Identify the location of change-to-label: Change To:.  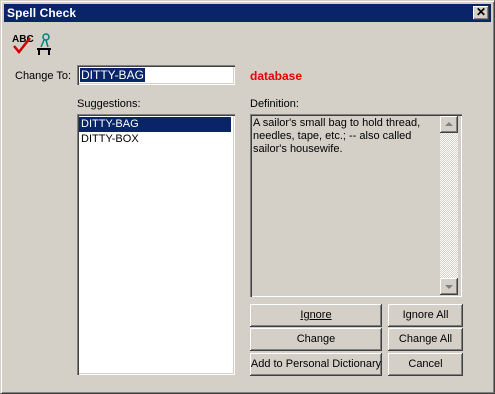
(43, 76).